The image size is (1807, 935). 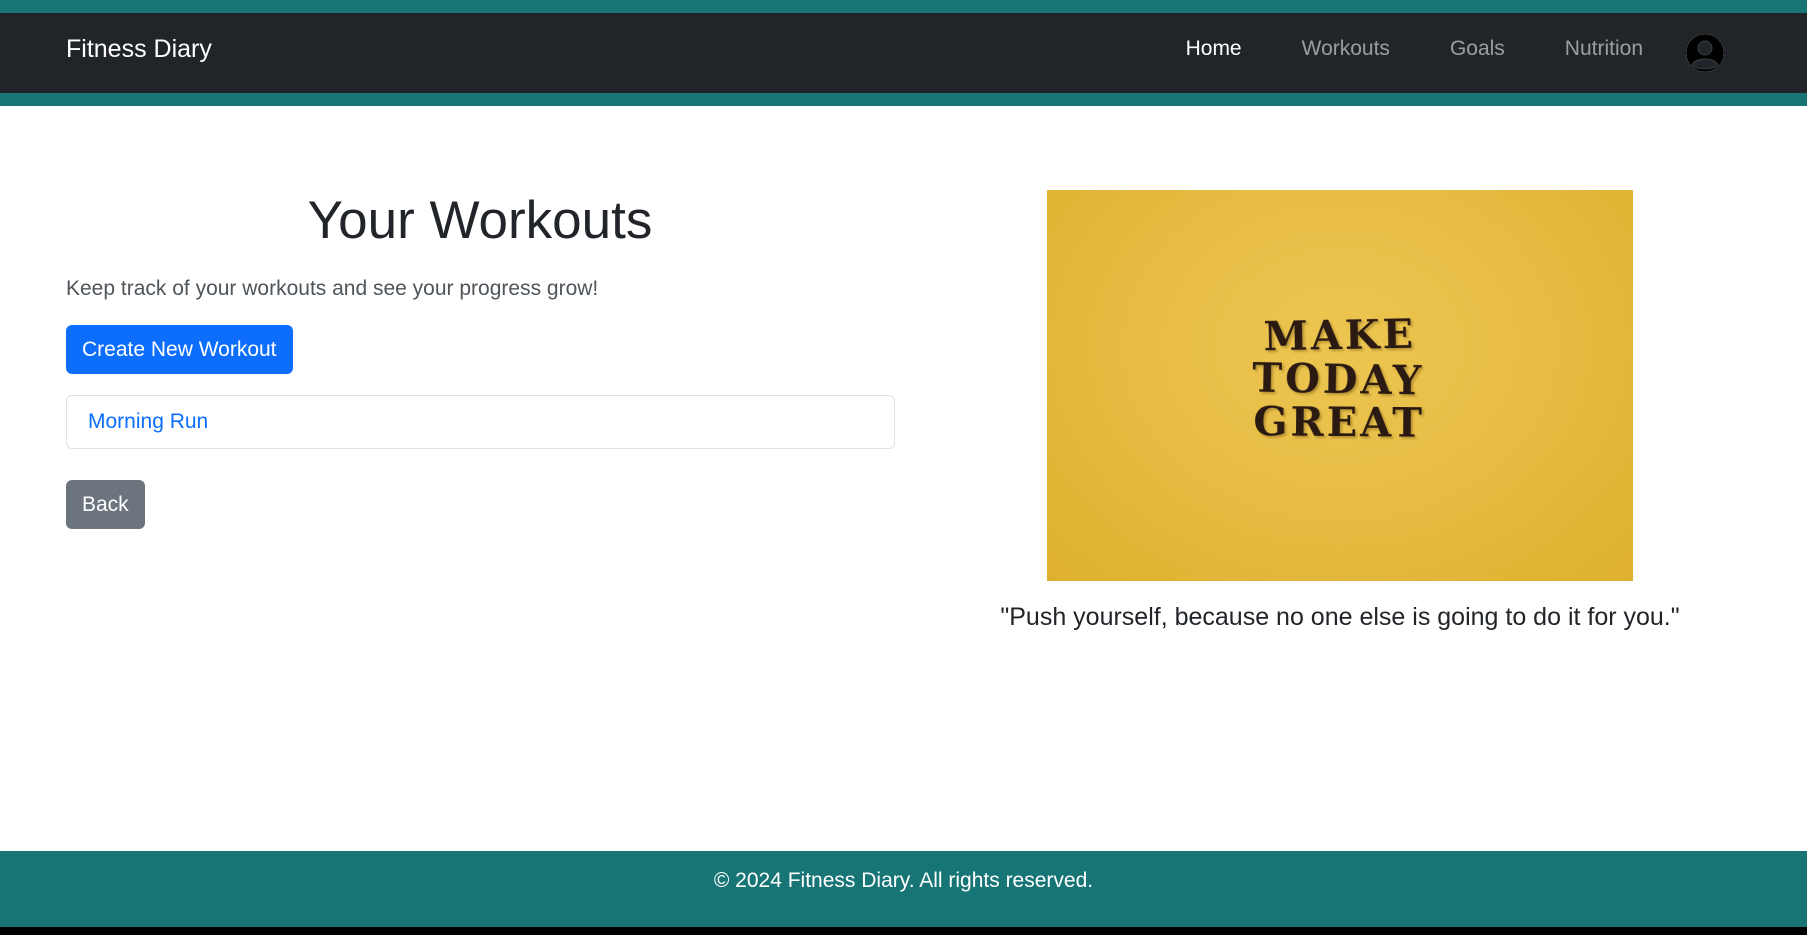 What do you see at coordinates (1604, 49) in the screenshot?
I see `nav-link-nutrition: Nutrition` at bounding box center [1604, 49].